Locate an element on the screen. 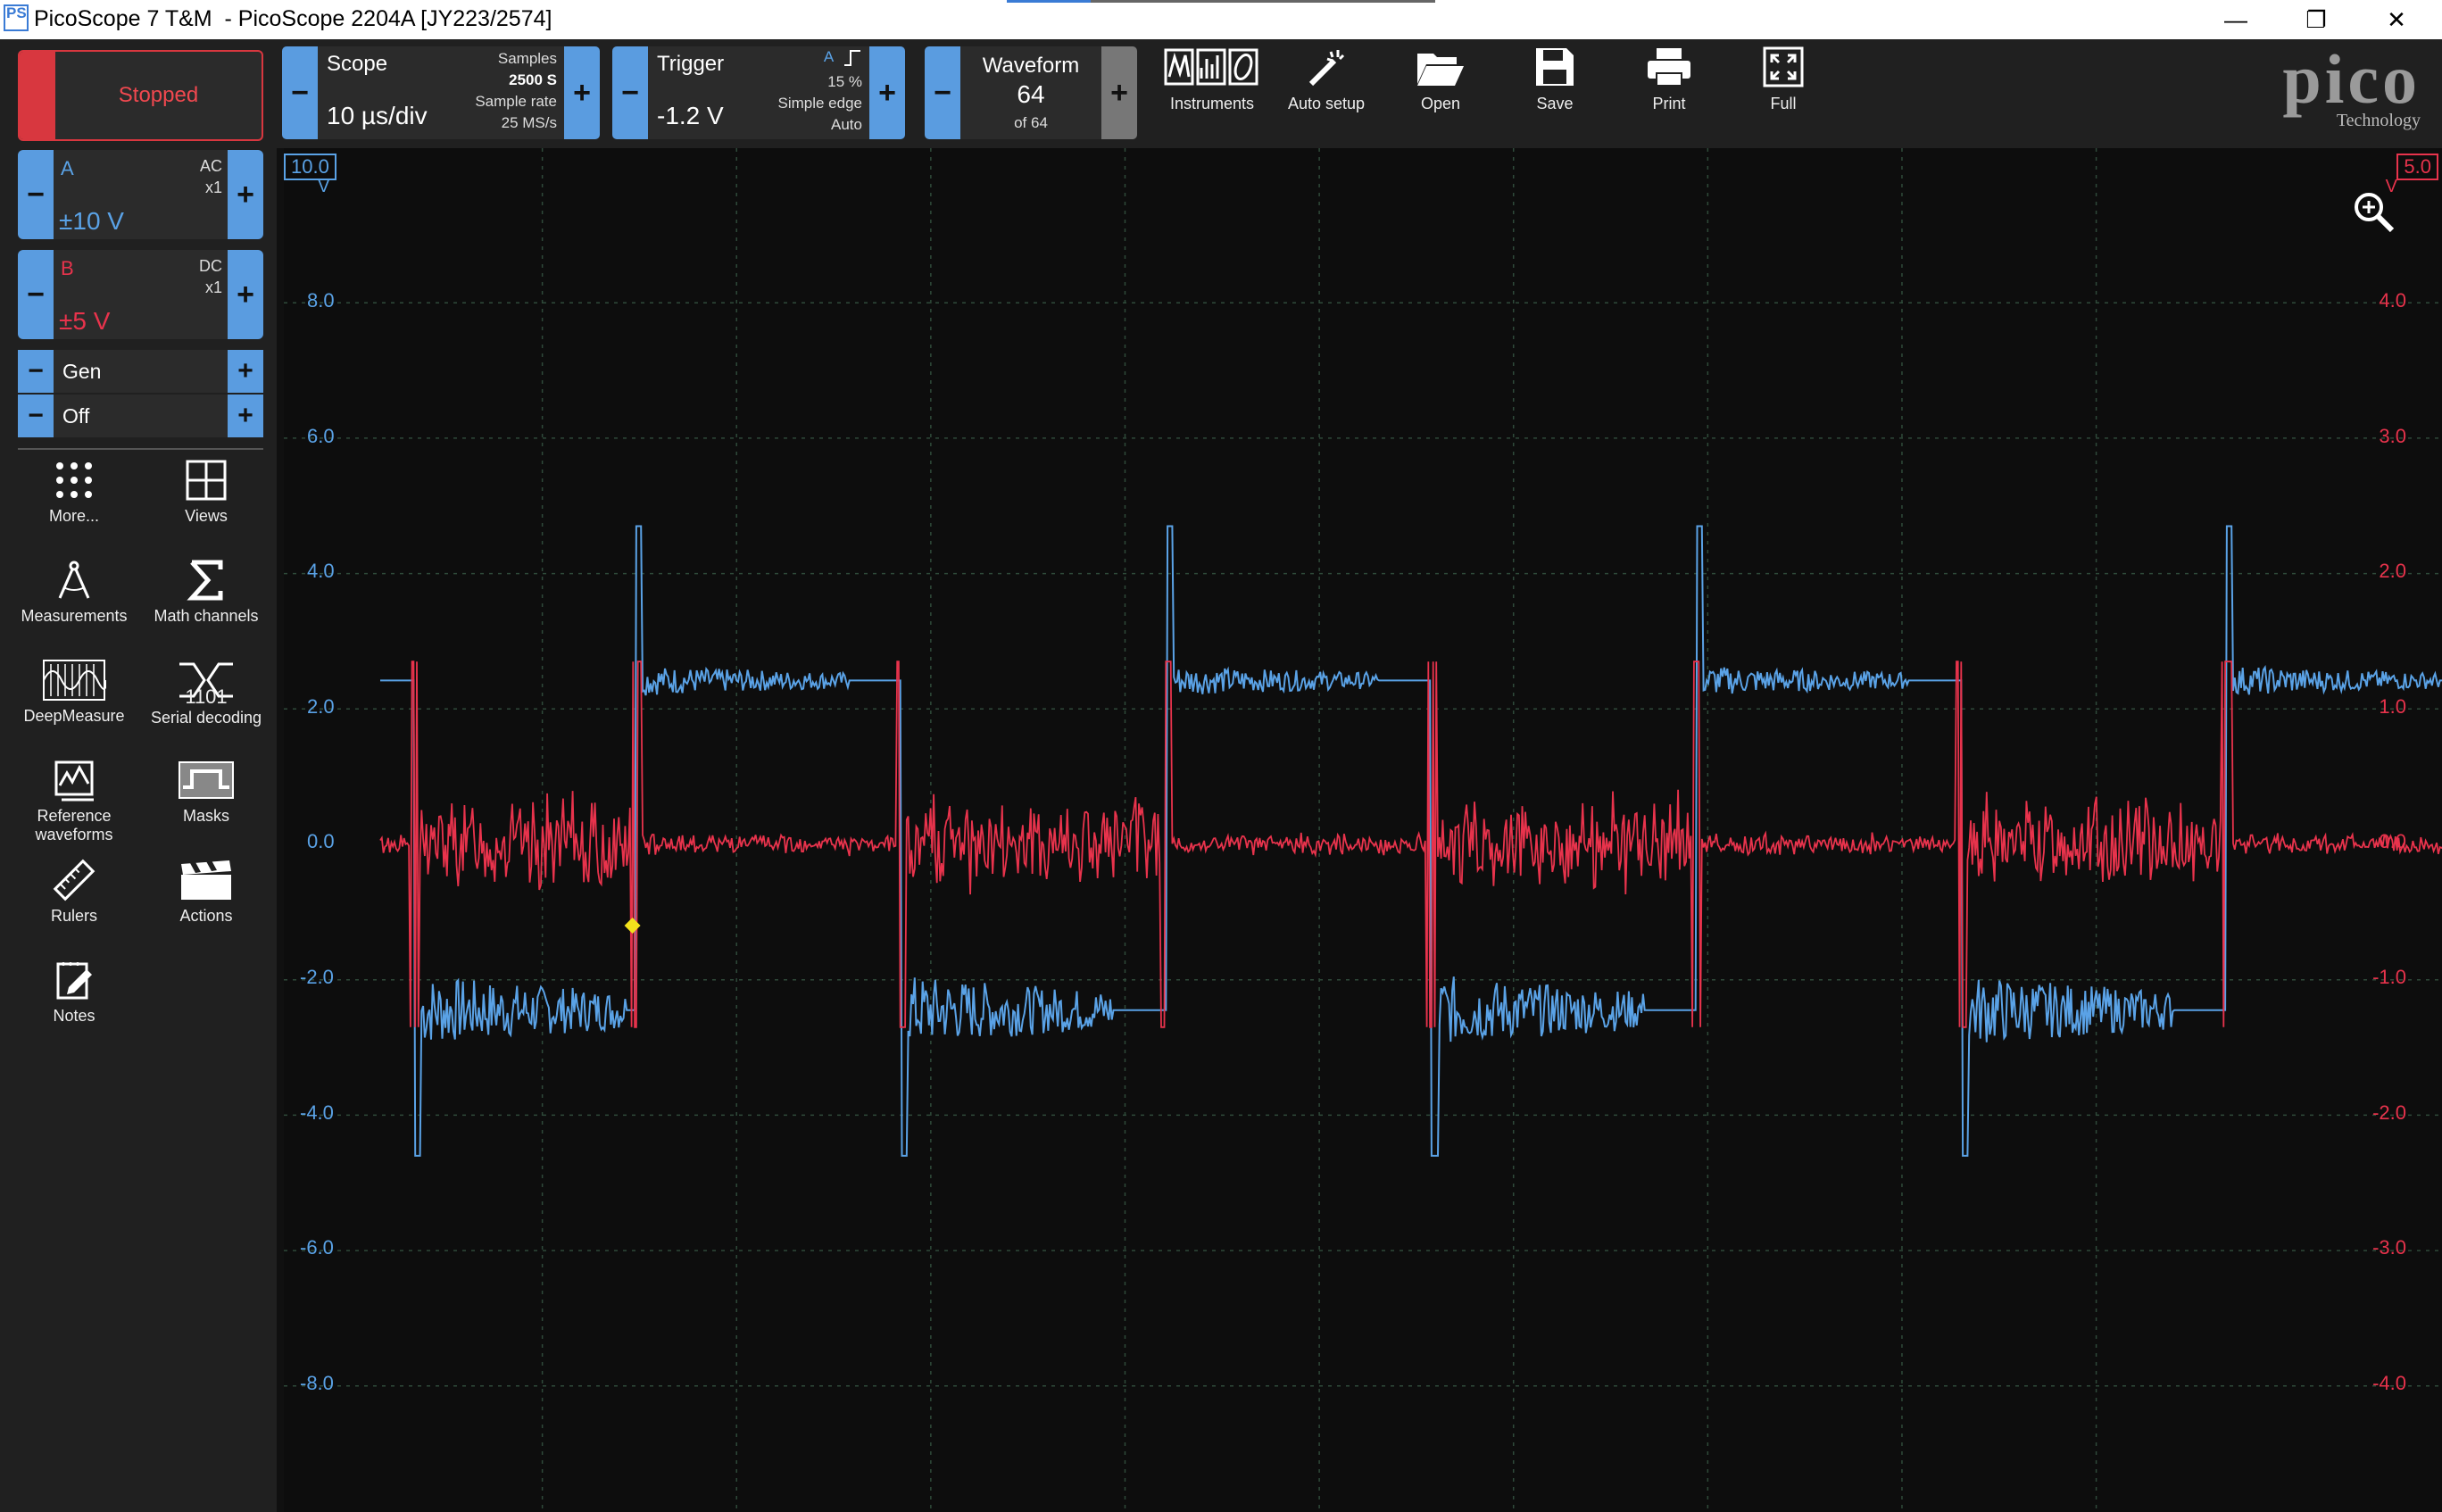 The image size is (2442, 1512). tool-masks: Masks is located at coordinates (206, 793).